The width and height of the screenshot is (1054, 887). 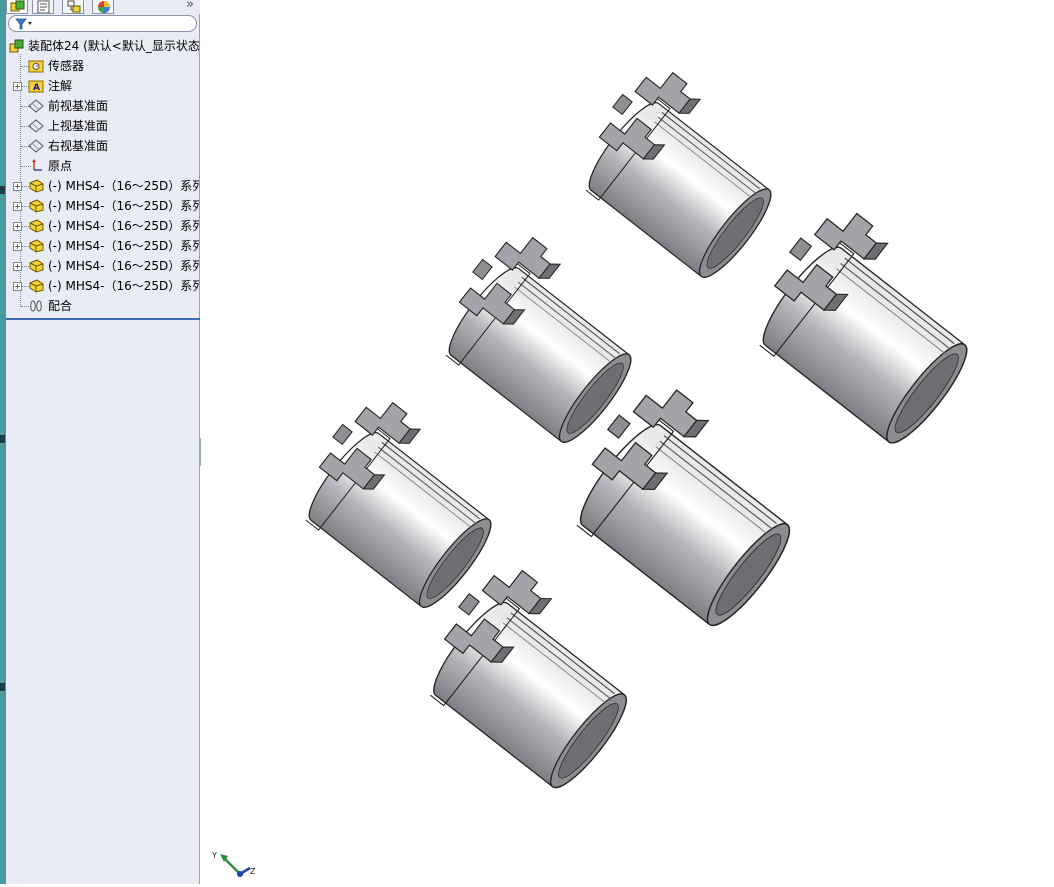 I want to click on property-sheet-icon, so click(x=43, y=6).